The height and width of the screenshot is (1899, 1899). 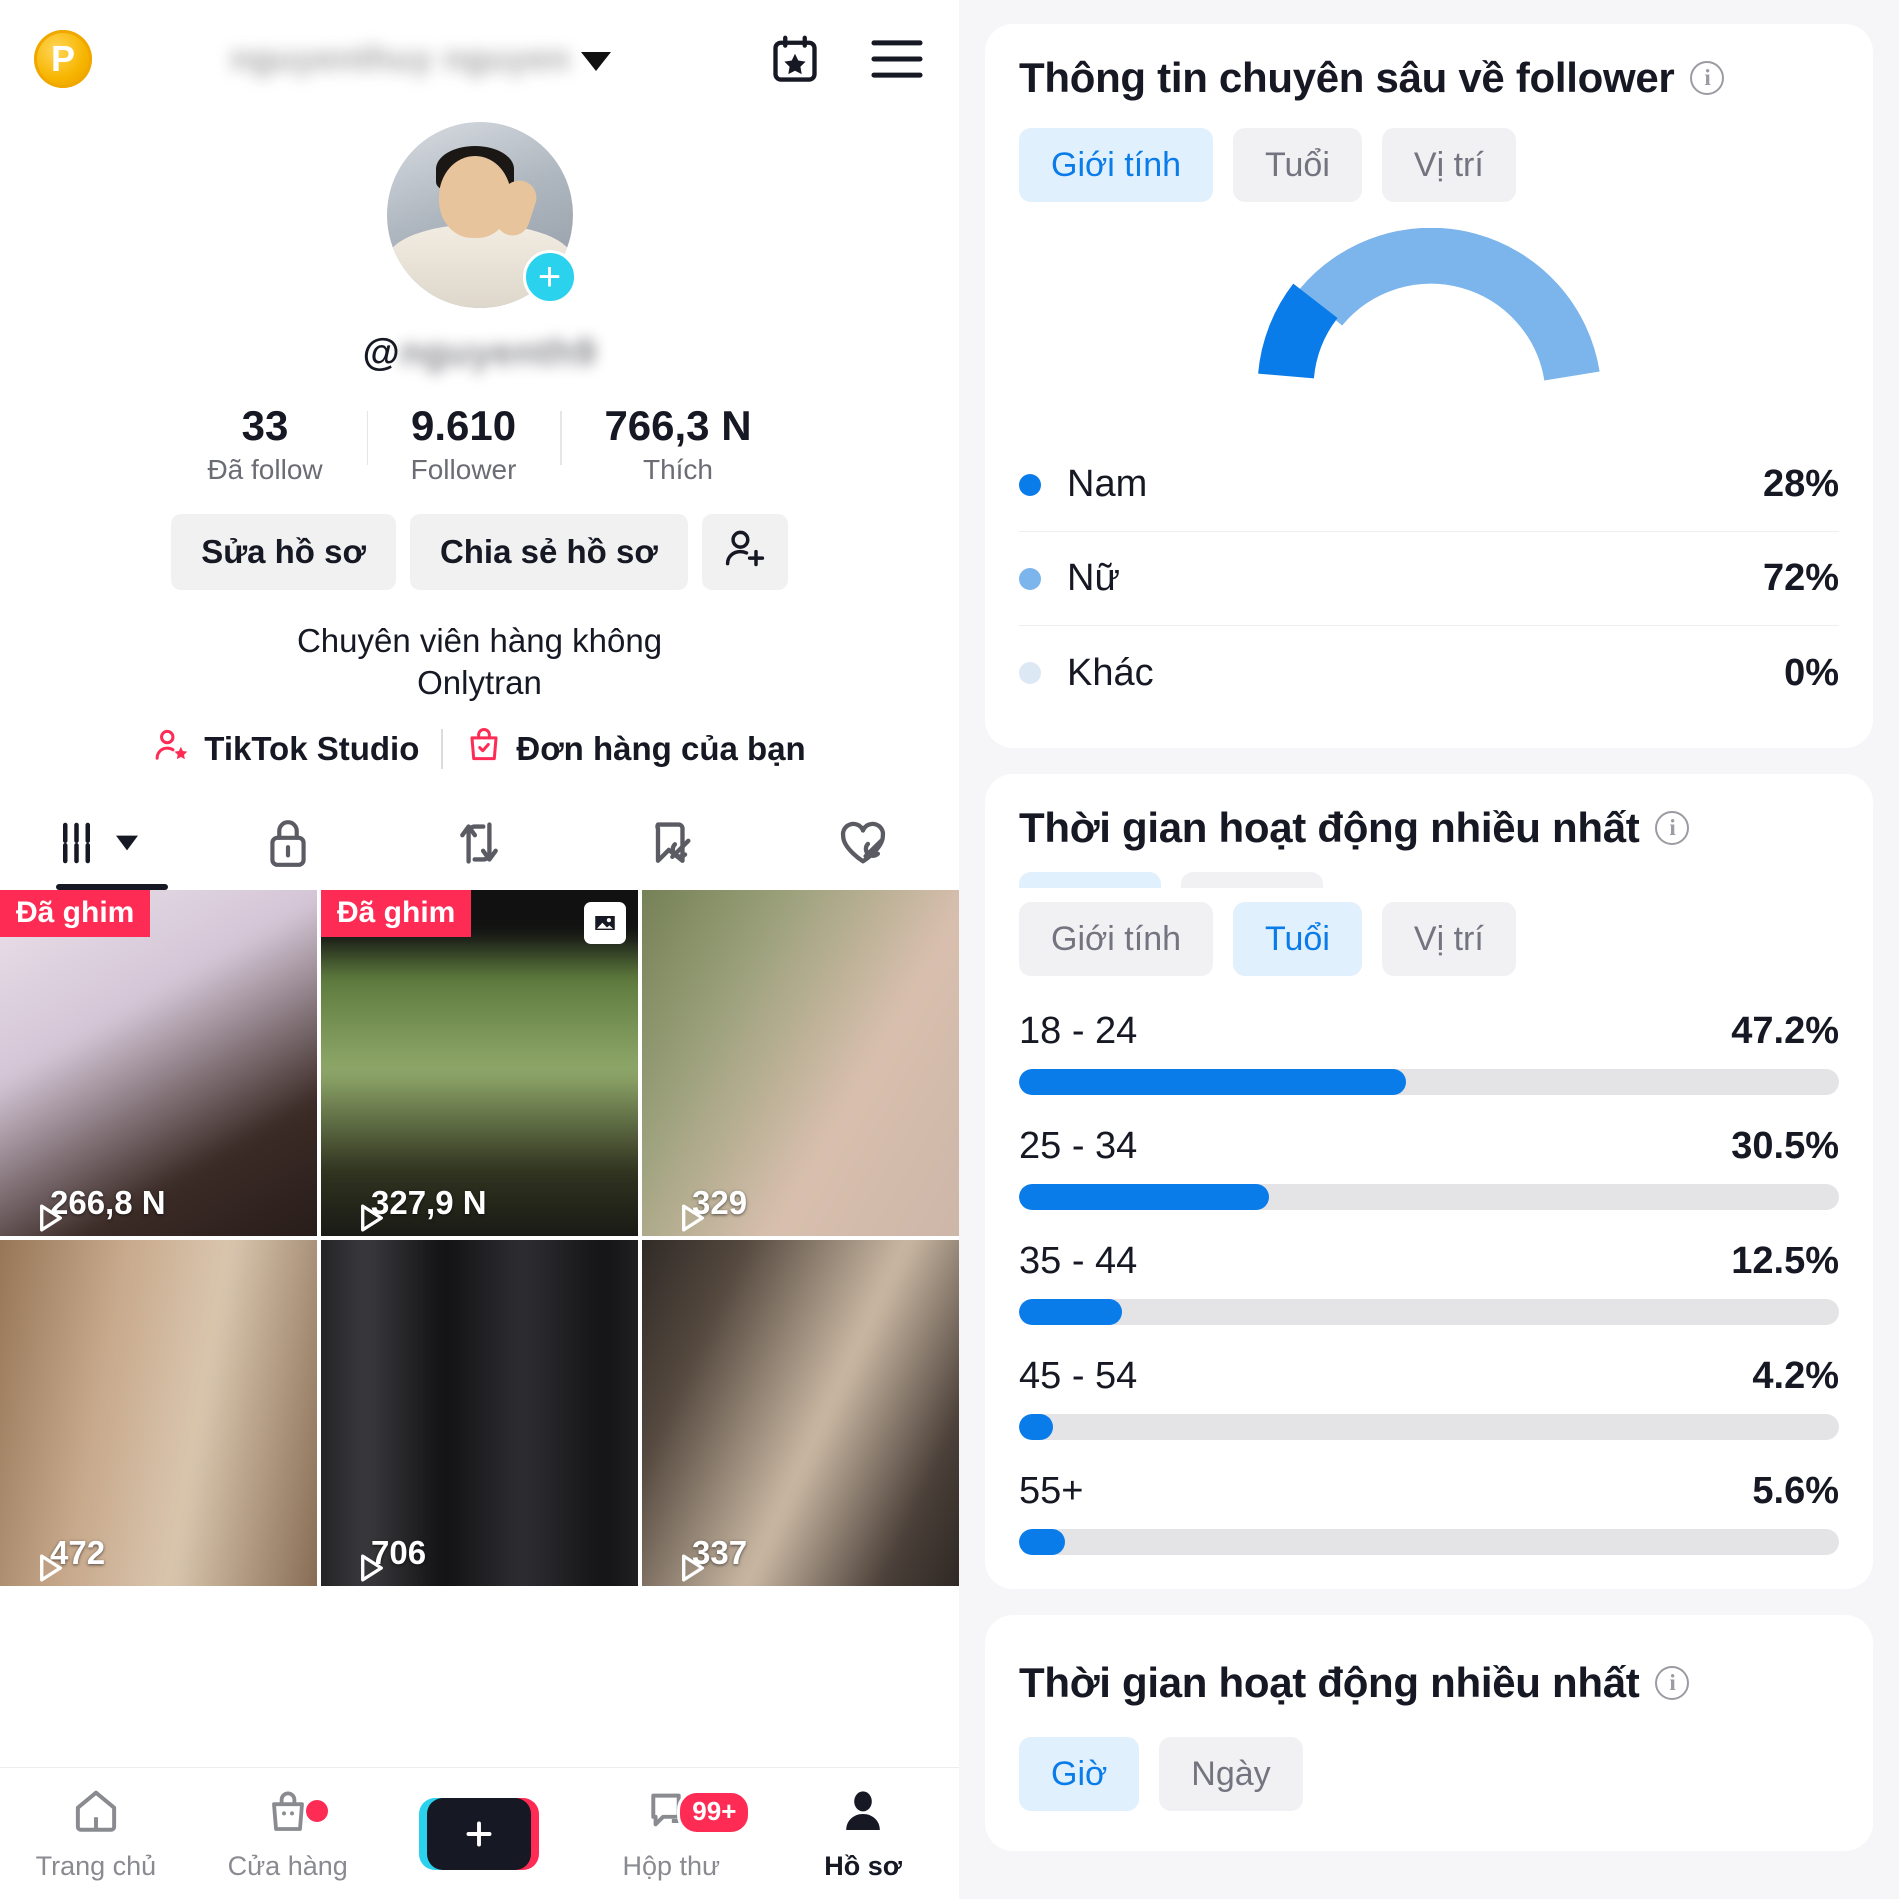 What do you see at coordinates (1785, 1261) in the screenshot?
I see `bar-value: 12.5%` at bounding box center [1785, 1261].